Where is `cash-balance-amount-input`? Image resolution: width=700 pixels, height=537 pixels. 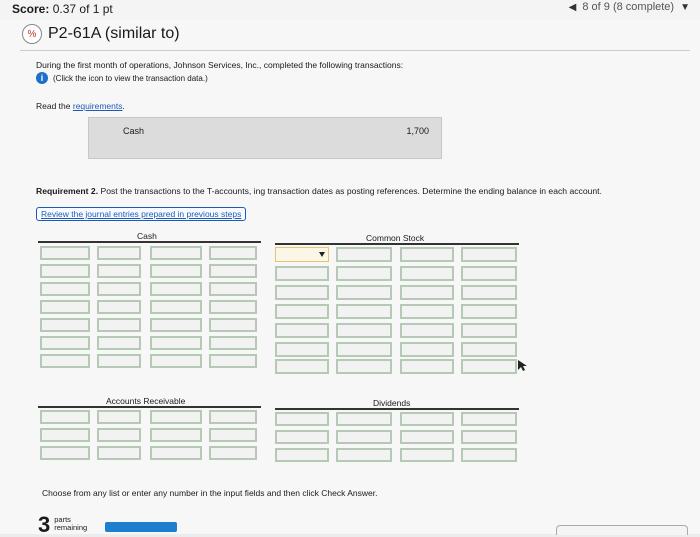 cash-balance-amount-input is located at coordinates (119, 361).